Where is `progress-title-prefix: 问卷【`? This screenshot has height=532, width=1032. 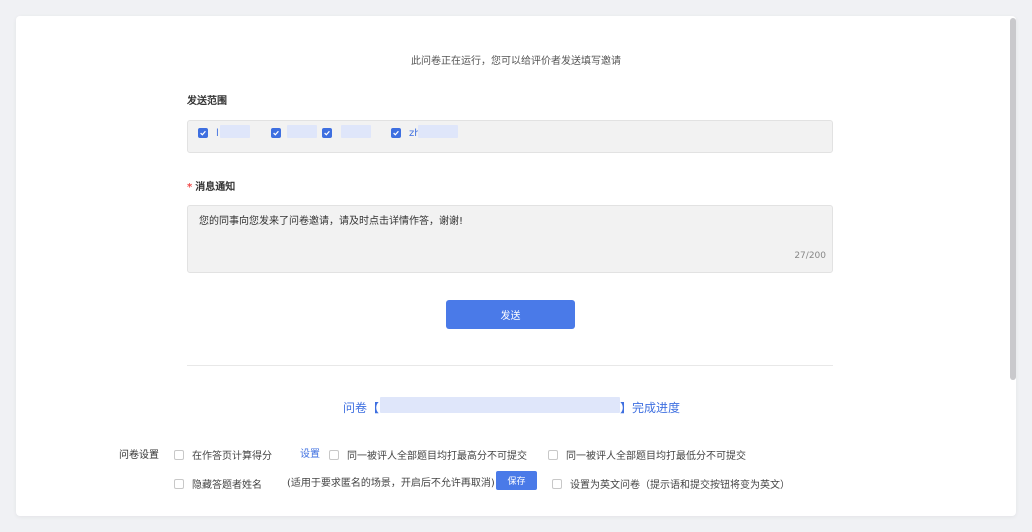 progress-title-prefix: 问卷【 is located at coordinates (361, 408).